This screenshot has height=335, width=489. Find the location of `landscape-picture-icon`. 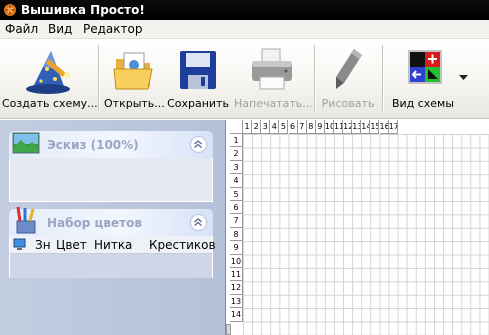

landscape-picture-icon is located at coordinates (26, 143).